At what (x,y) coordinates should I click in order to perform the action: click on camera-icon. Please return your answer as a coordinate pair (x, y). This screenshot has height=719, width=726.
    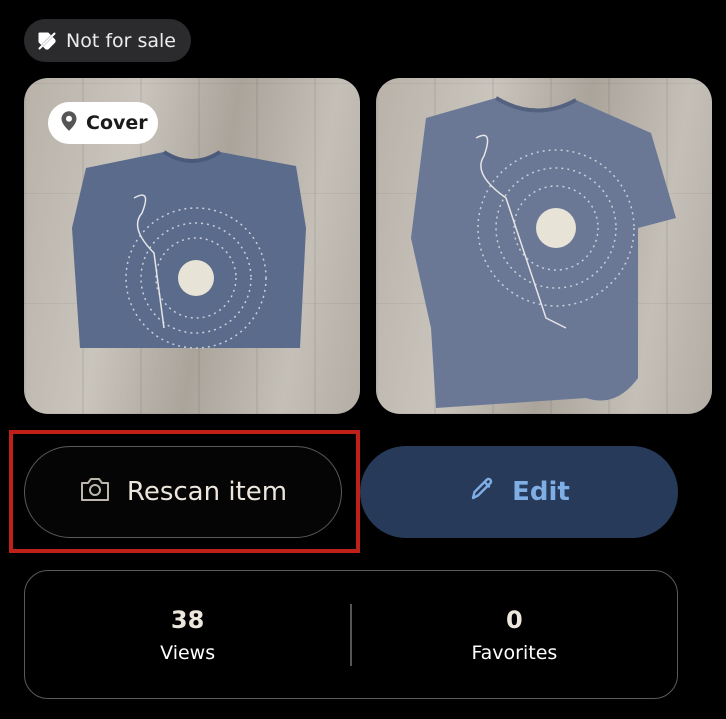
    Looking at the image, I should click on (95, 492).